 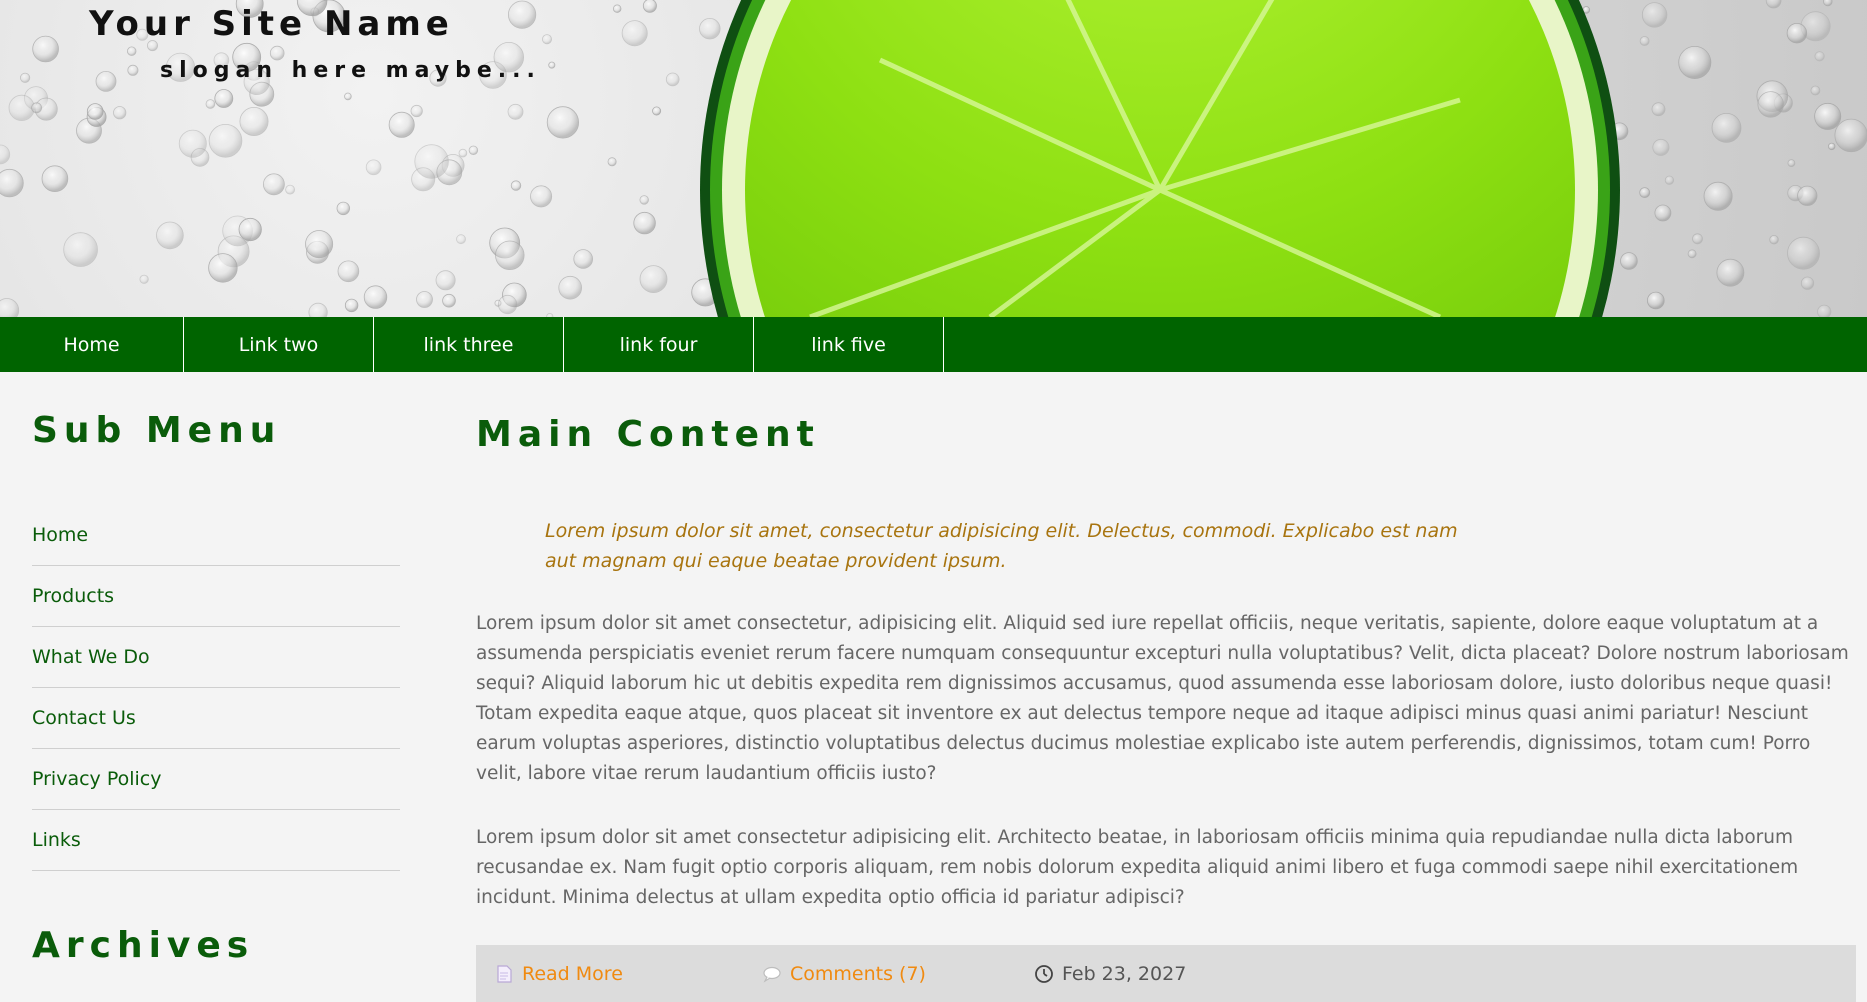 What do you see at coordinates (216, 535) in the screenshot?
I see `submenu-item-home: Home` at bounding box center [216, 535].